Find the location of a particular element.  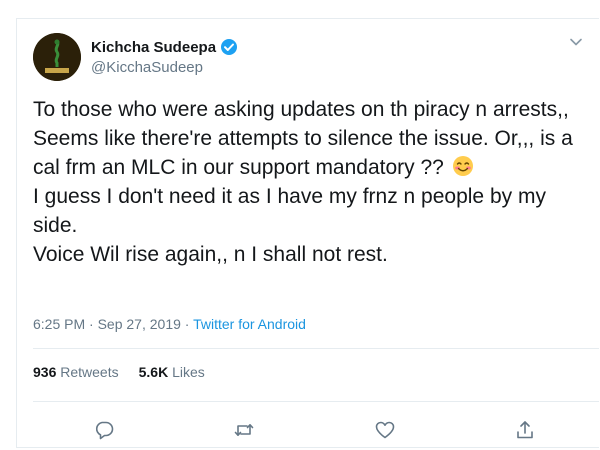

retweet-icon is located at coordinates (244, 430).